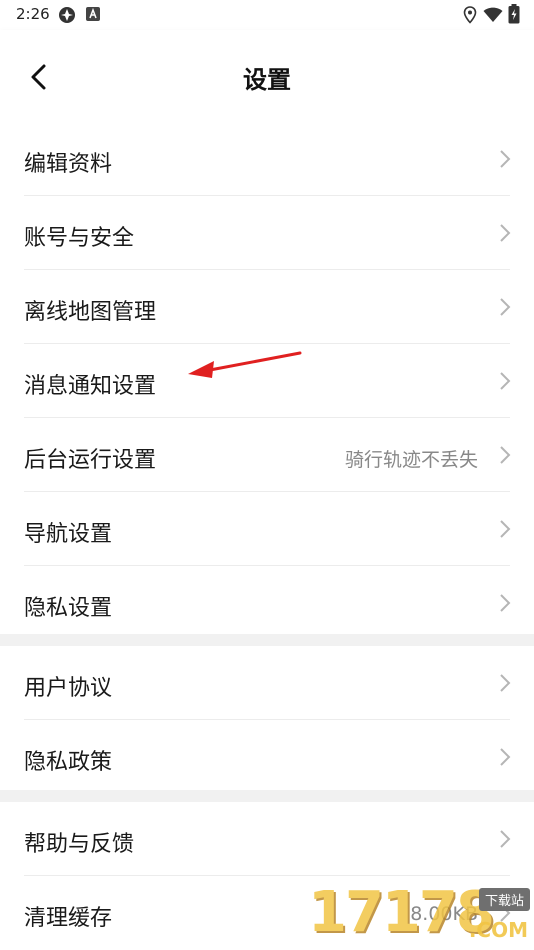  What do you see at coordinates (68, 762) in the screenshot?
I see `row-label: 隐私政策` at bounding box center [68, 762].